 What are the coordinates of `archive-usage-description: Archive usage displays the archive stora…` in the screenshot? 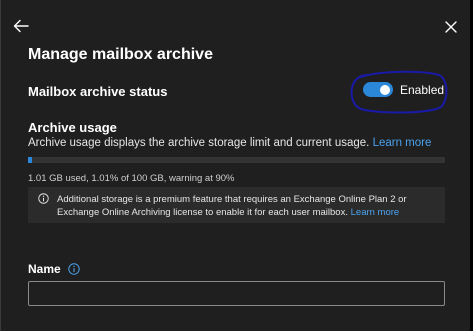 It's located at (229, 143).